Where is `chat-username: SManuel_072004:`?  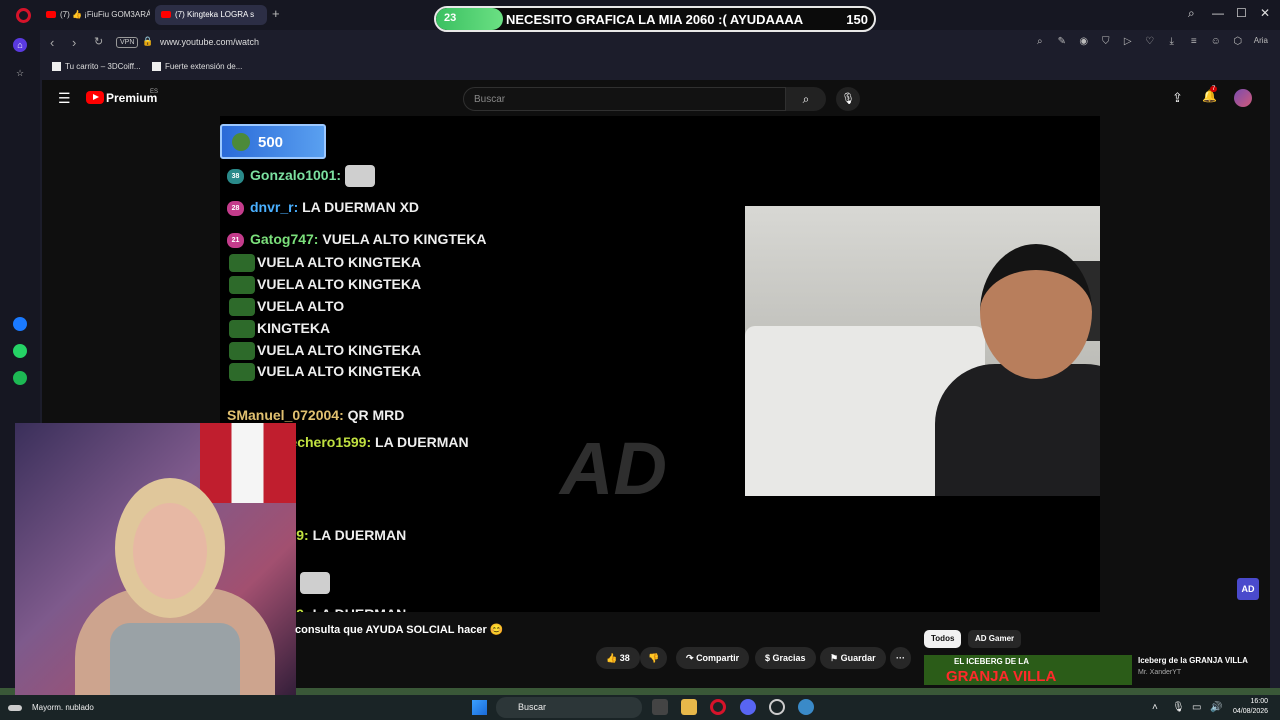 chat-username: SManuel_072004: is located at coordinates (287, 415).